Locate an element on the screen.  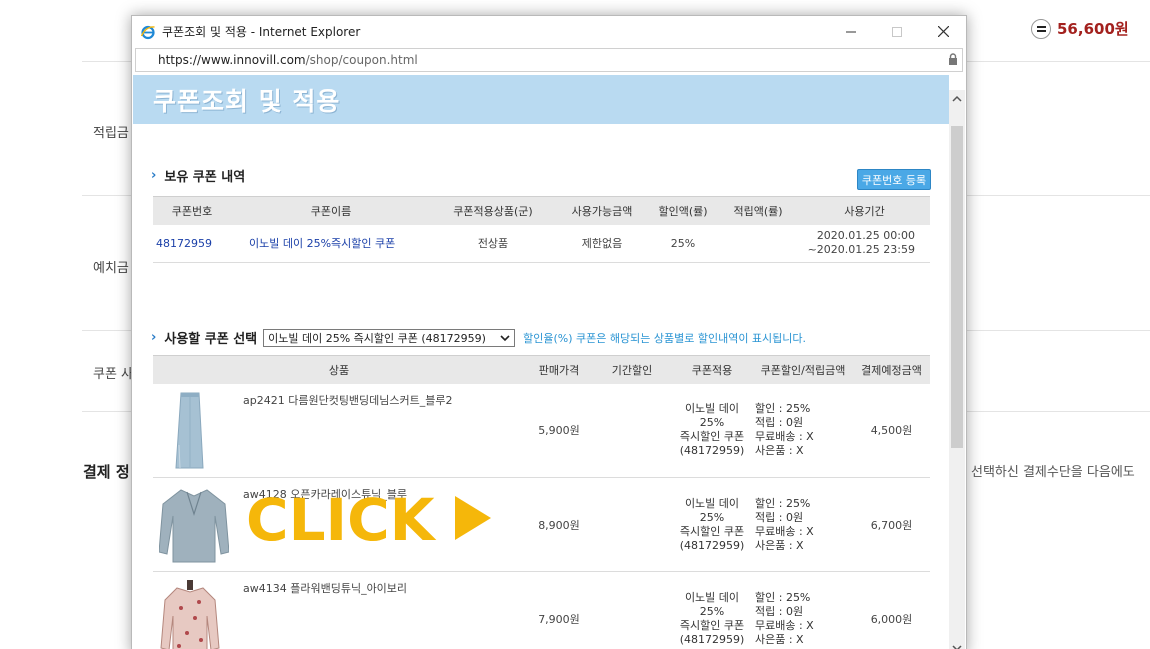
internet-explorer-icon is located at coordinates (148, 32).